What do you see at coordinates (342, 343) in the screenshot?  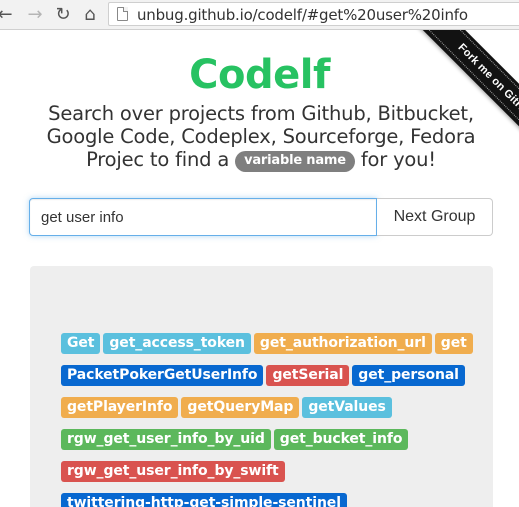 I see `variable-tag: get_authorization_url` at bounding box center [342, 343].